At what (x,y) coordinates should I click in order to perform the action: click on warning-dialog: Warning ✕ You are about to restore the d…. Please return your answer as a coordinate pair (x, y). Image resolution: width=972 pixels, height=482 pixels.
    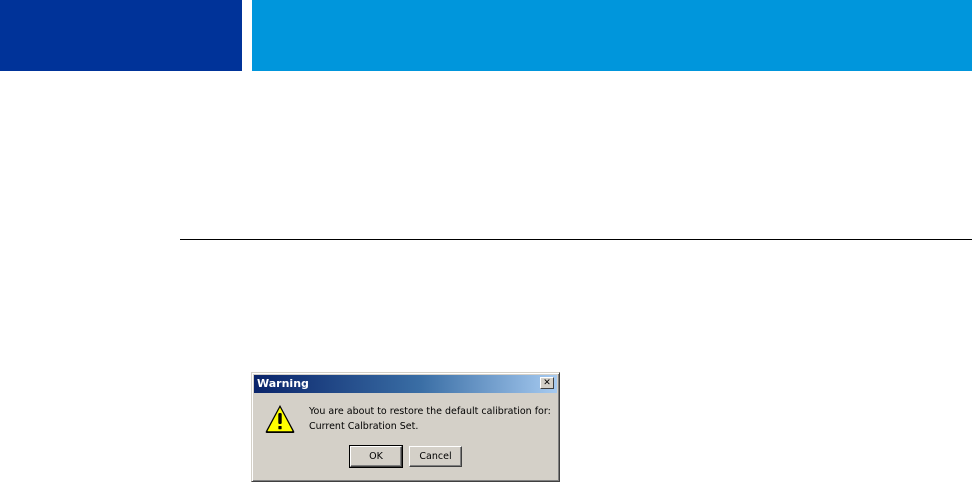
    Looking at the image, I should click on (405, 427).